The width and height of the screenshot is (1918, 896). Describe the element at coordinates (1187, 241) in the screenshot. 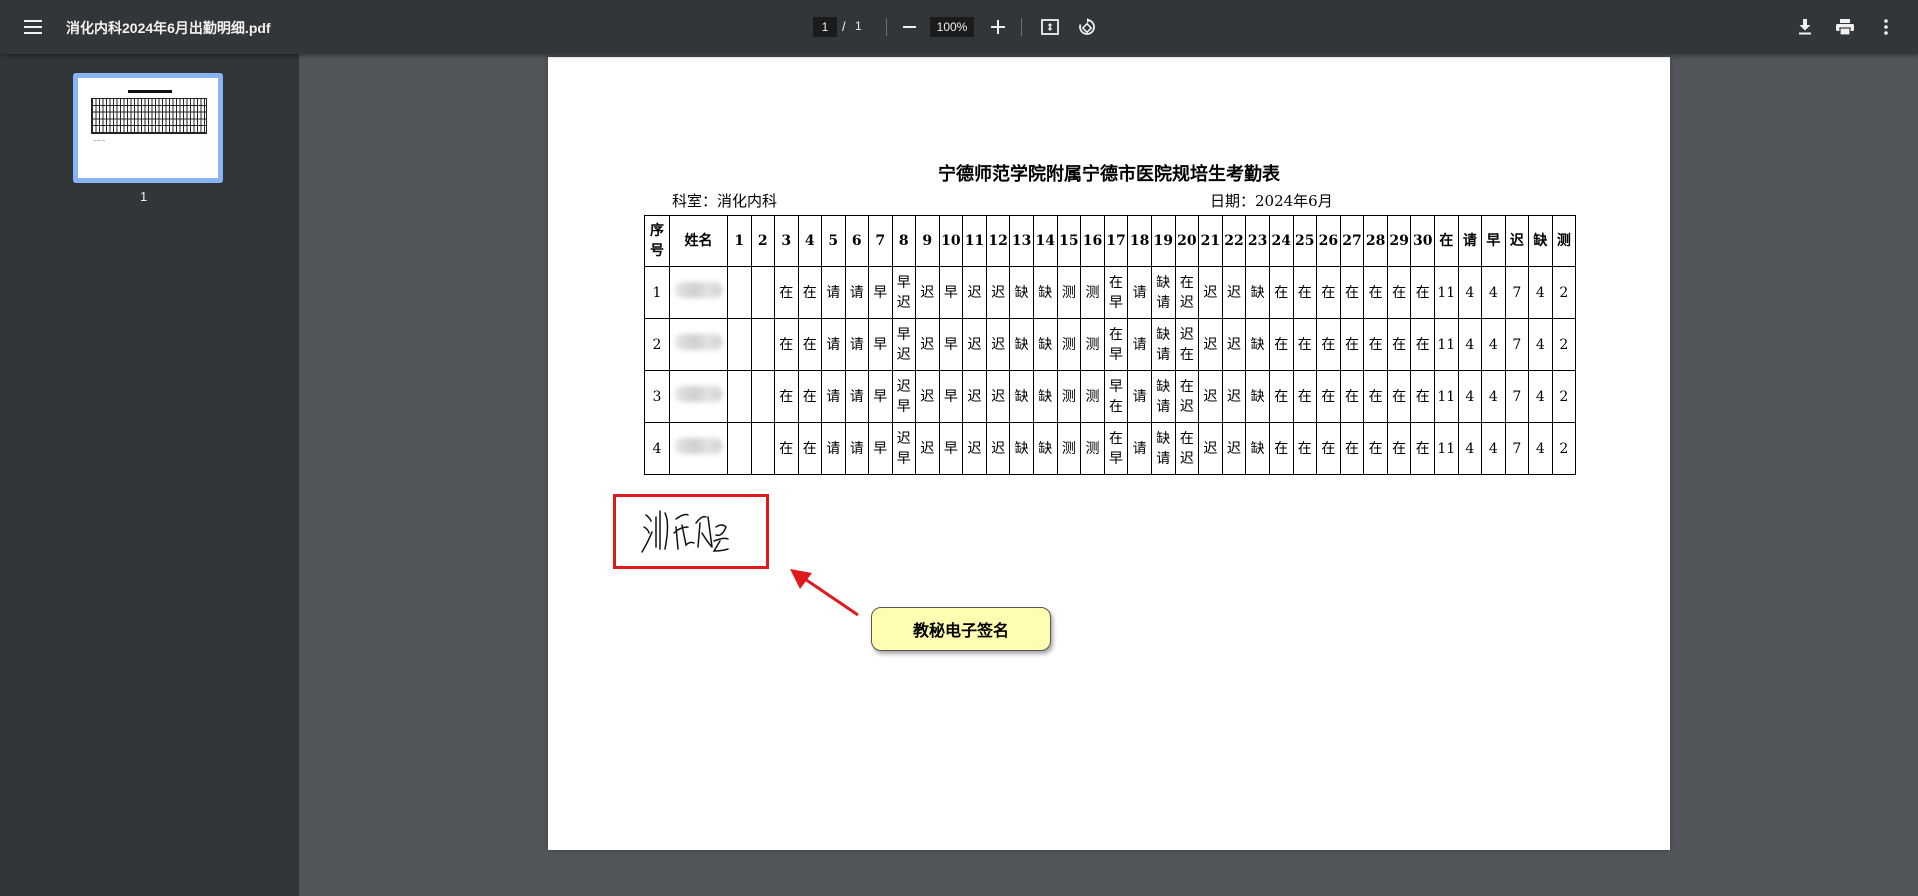

I see `table-header-cell: 20` at that location.